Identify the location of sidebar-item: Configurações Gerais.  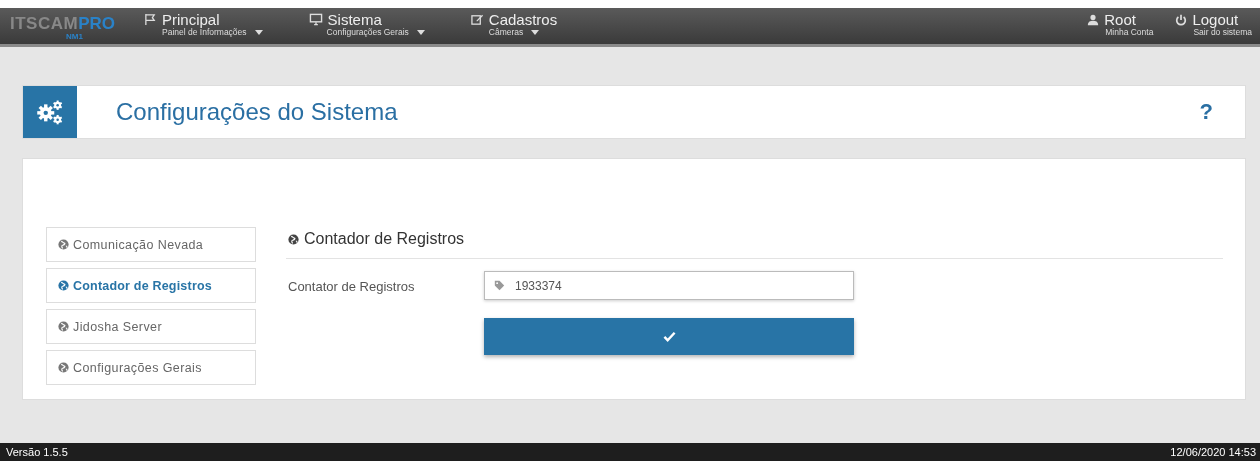
(151, 367).